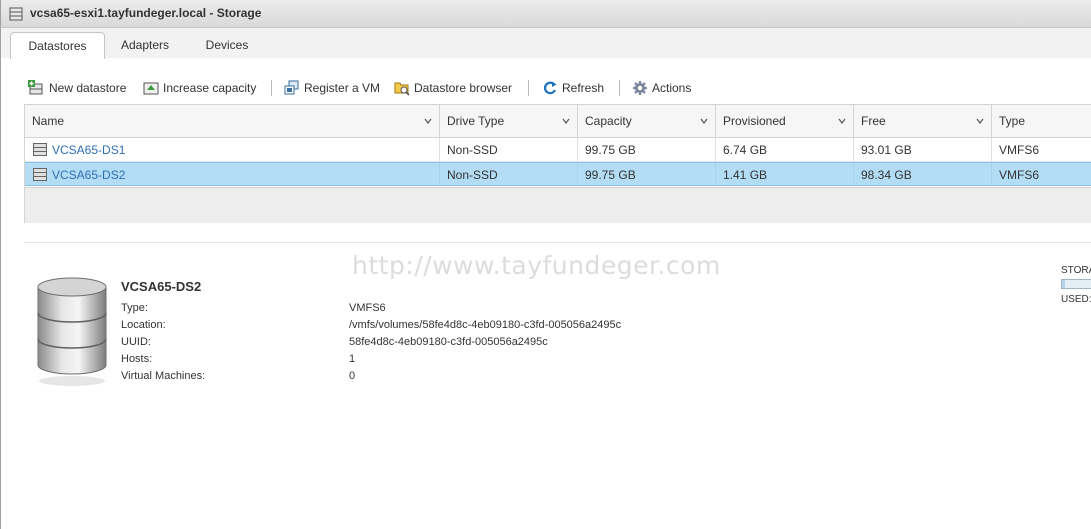  I want to click on property-value-virtual-machines: 0, so click(352, 376).